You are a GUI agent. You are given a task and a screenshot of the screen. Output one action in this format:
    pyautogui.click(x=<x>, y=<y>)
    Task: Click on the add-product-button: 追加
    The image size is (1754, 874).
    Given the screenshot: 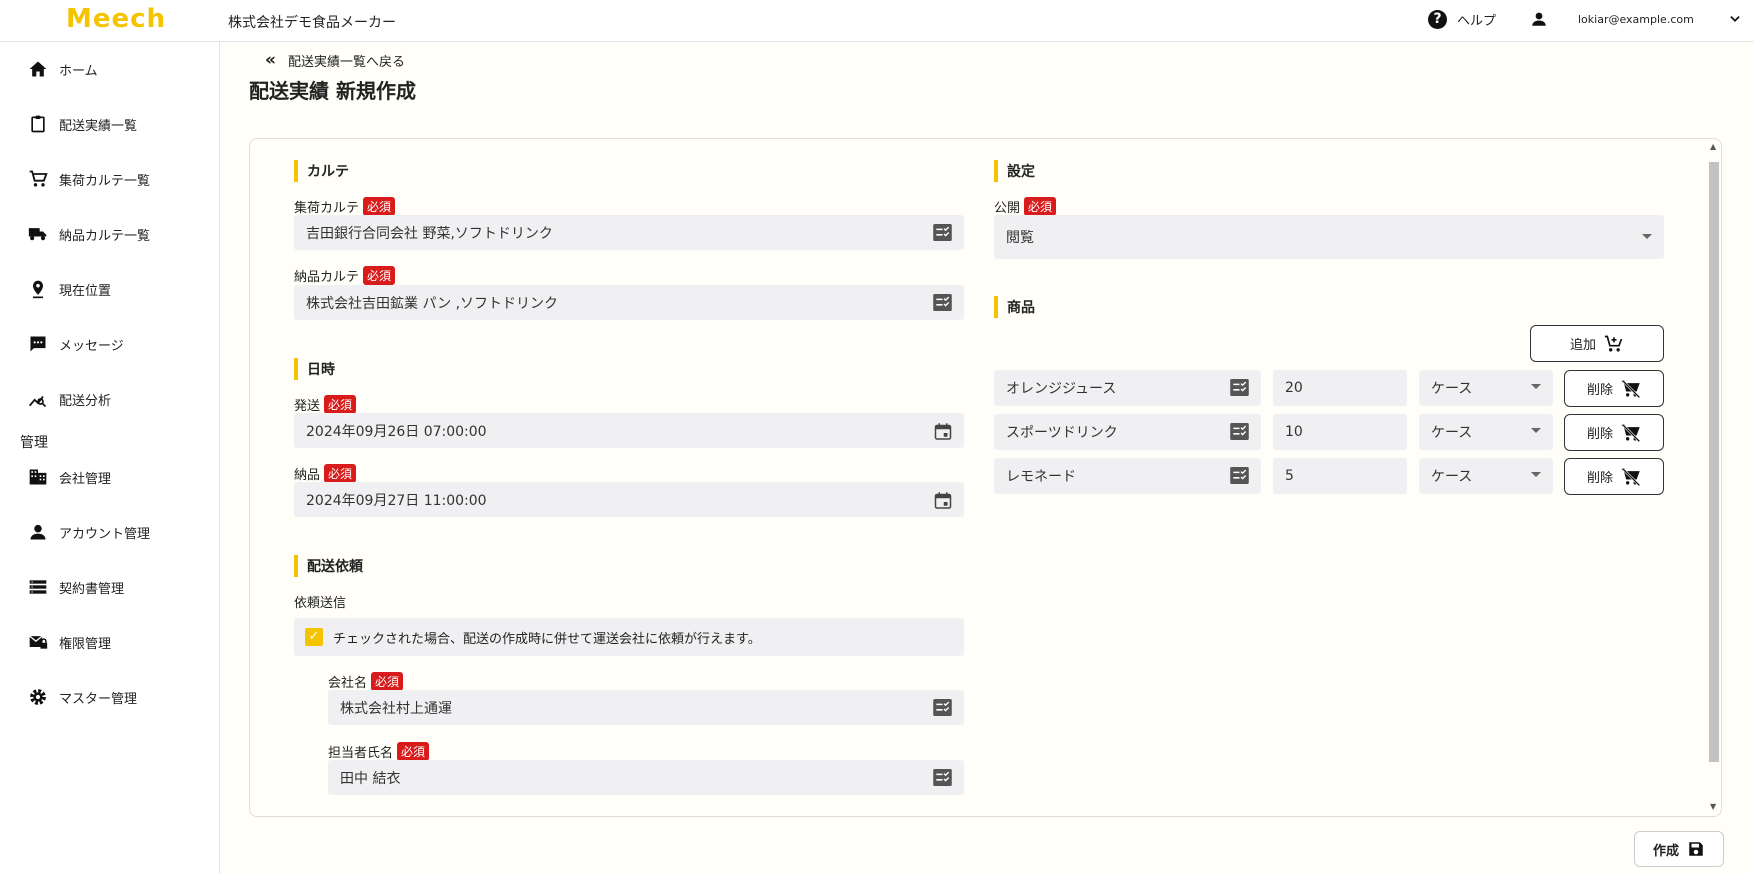 What is the action you would take?
    pyautogui.click(x=1597, y=343)
    